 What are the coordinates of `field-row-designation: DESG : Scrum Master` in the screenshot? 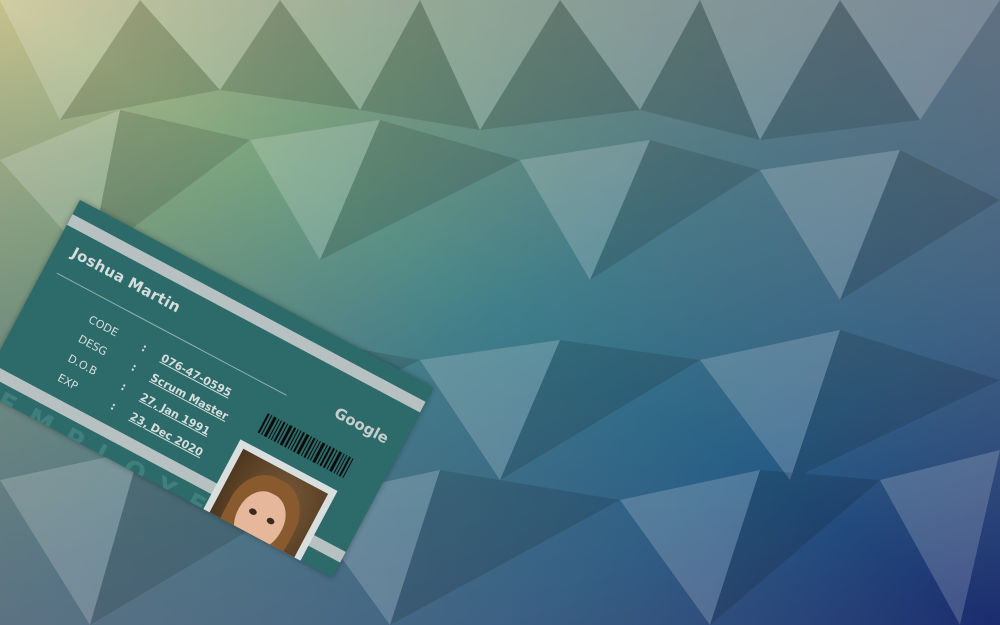 It's located at (151, 377).